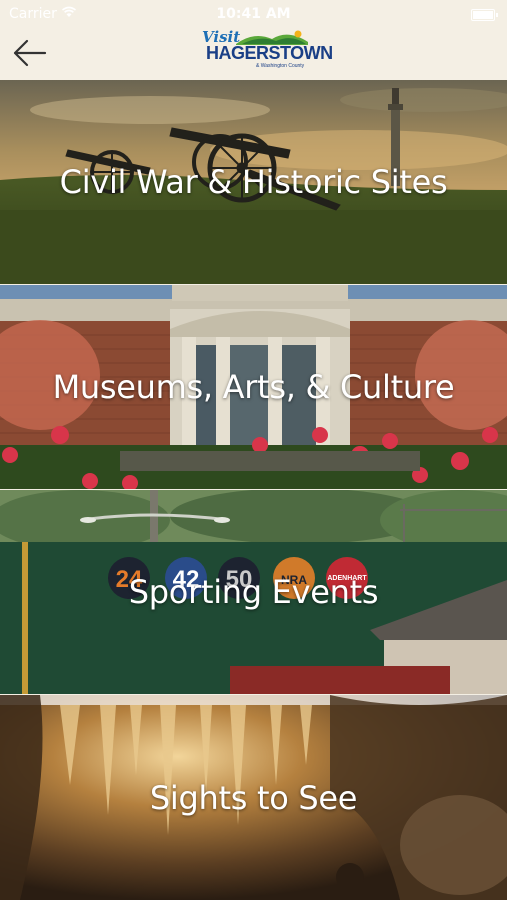  I want to click on battery-icon, so click(484, 15).